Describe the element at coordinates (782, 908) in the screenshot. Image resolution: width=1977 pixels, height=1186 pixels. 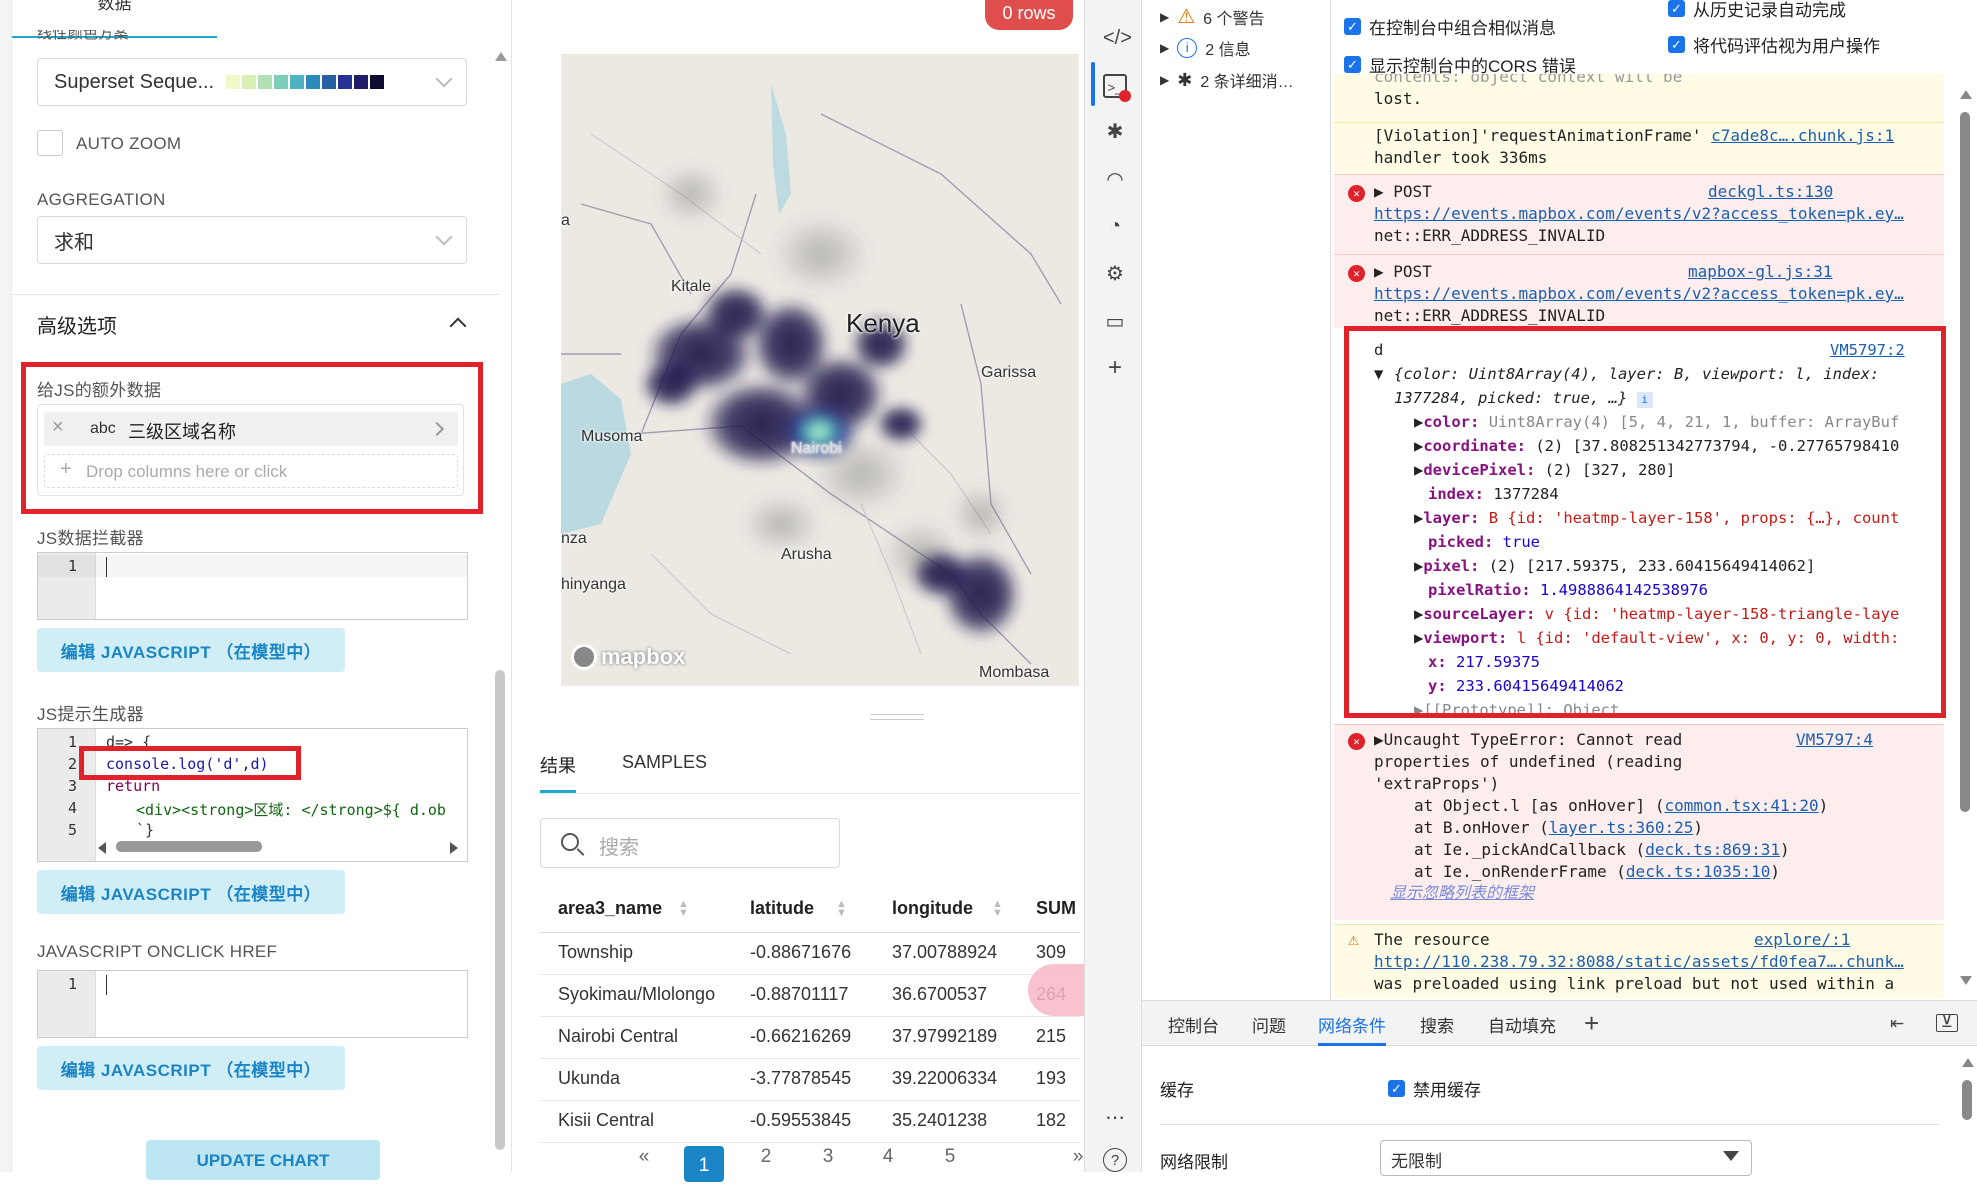
I see `column-header: latitude` at that location.